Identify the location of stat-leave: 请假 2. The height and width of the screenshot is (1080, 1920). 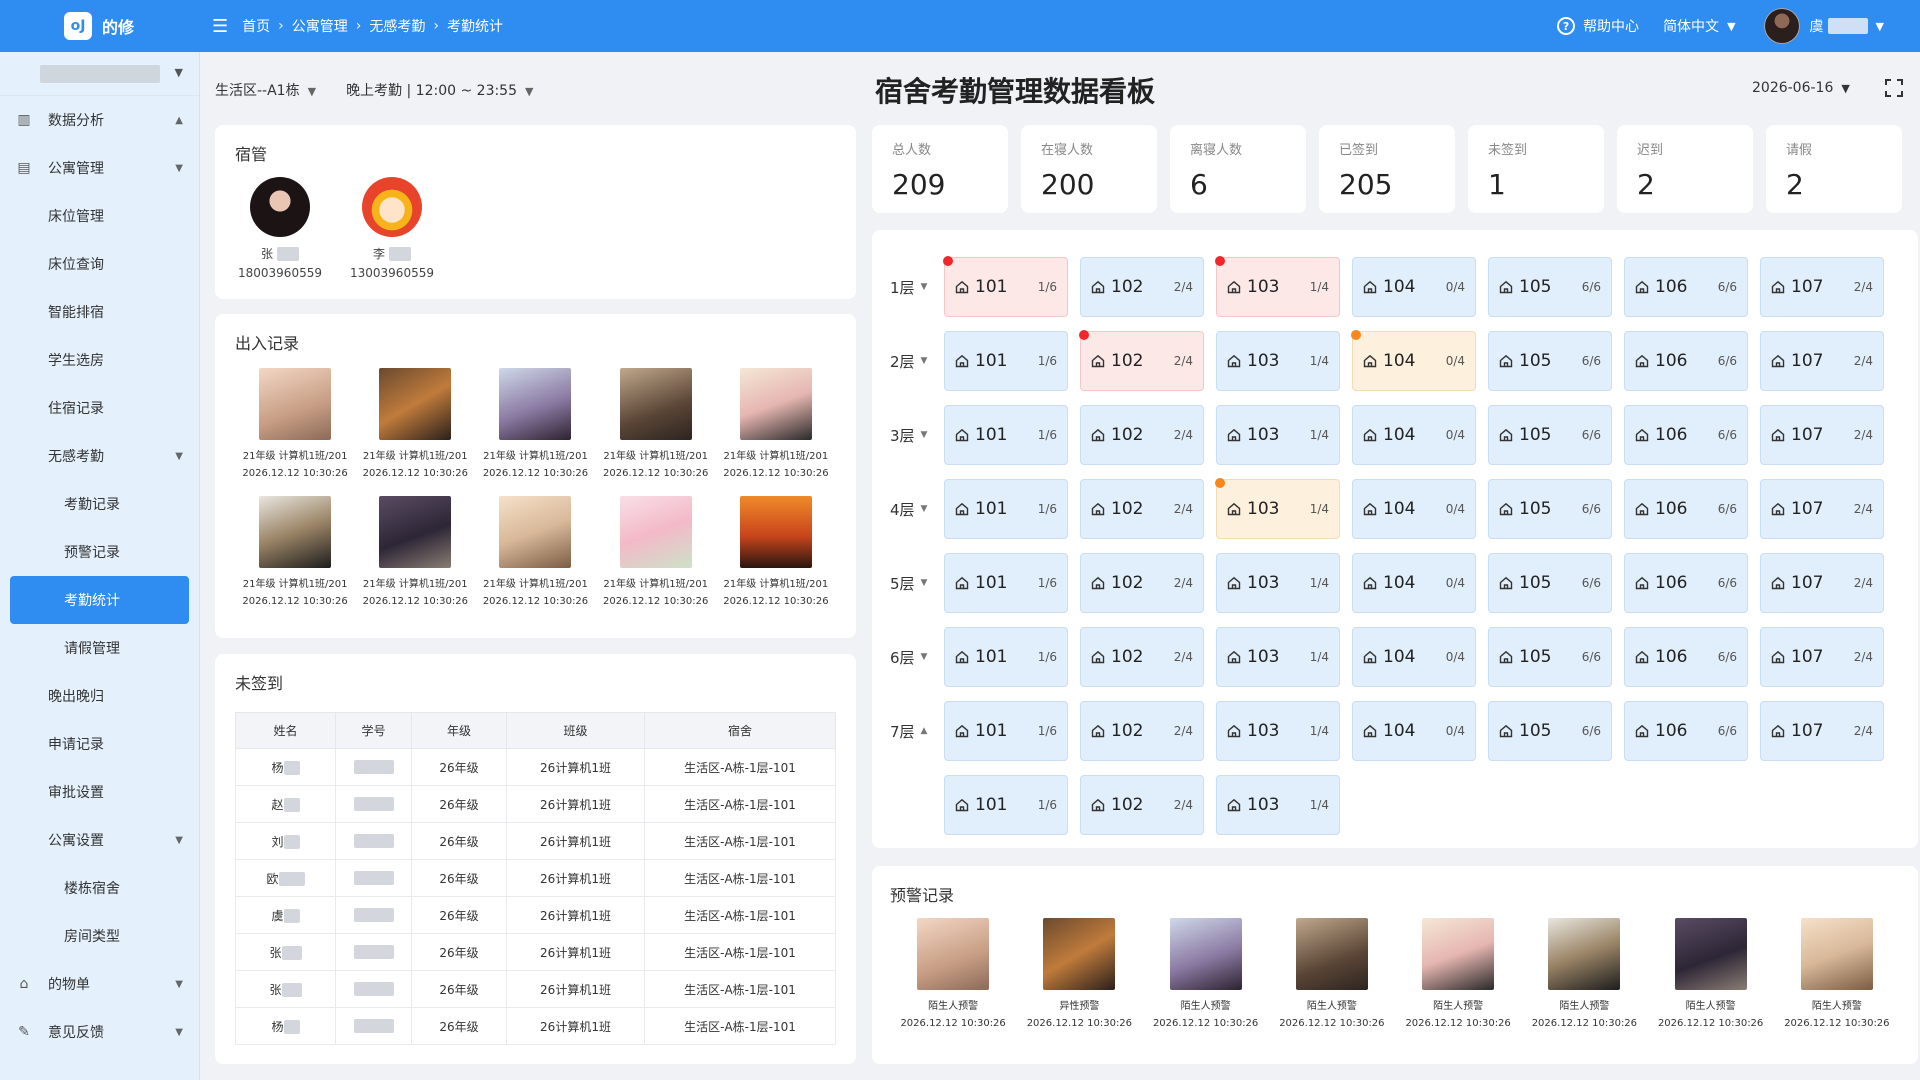
(1834, 169).